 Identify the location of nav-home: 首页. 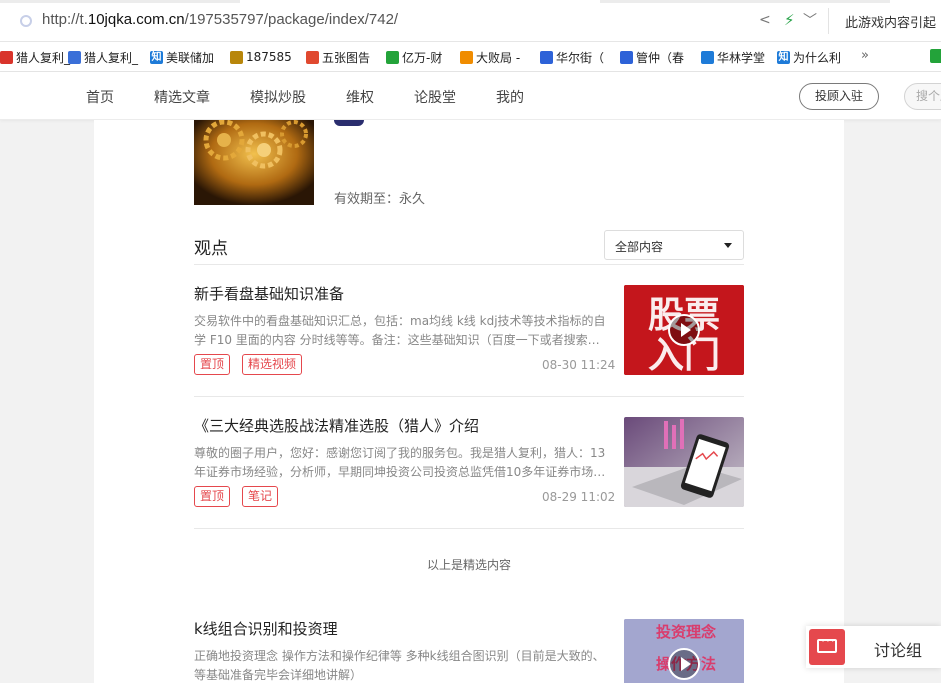
(100, 97).